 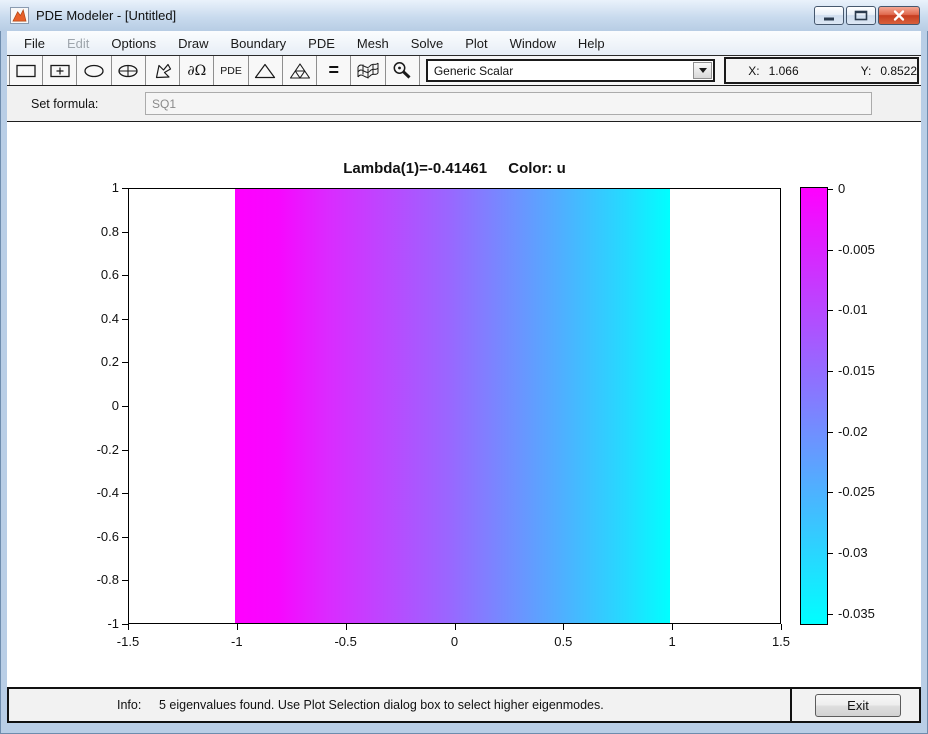 What do you see at coordinates (537, 168) in the screenshot?
I see `plot-title-color: Color: u` at bounding box center [537, 168].